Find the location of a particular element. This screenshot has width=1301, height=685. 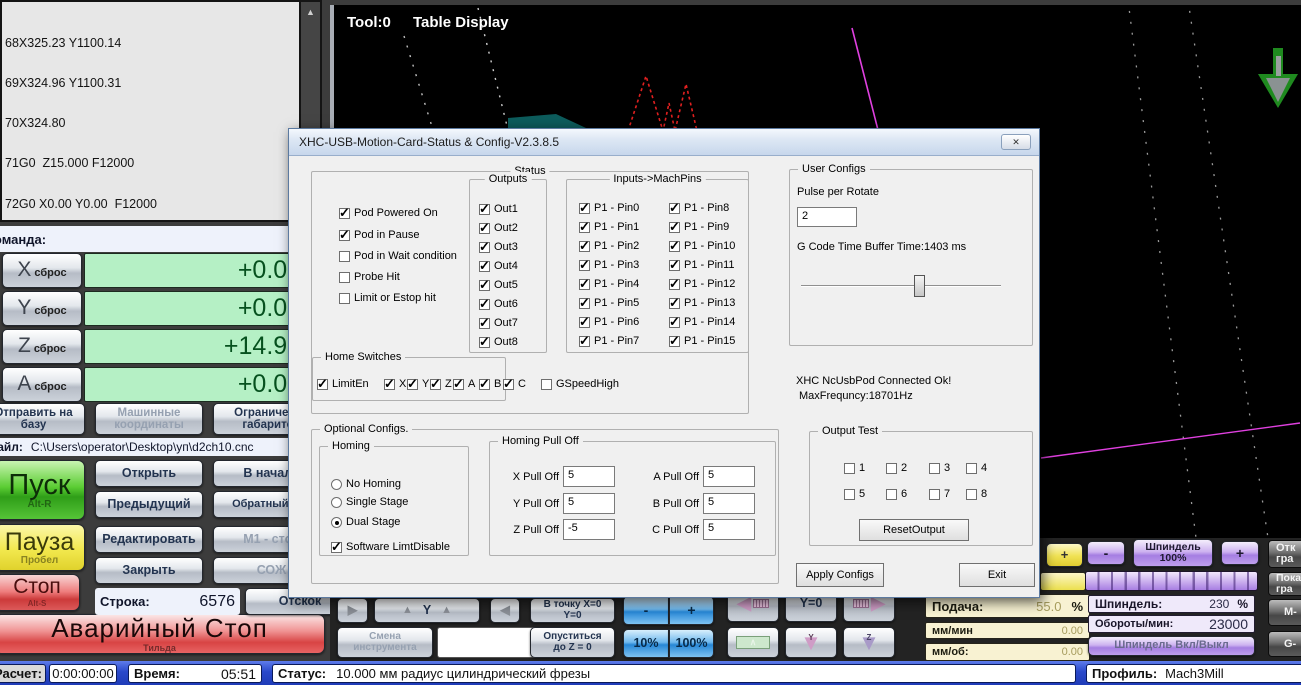

checkbox-home-z: Z is located at coordinates (441, 384).